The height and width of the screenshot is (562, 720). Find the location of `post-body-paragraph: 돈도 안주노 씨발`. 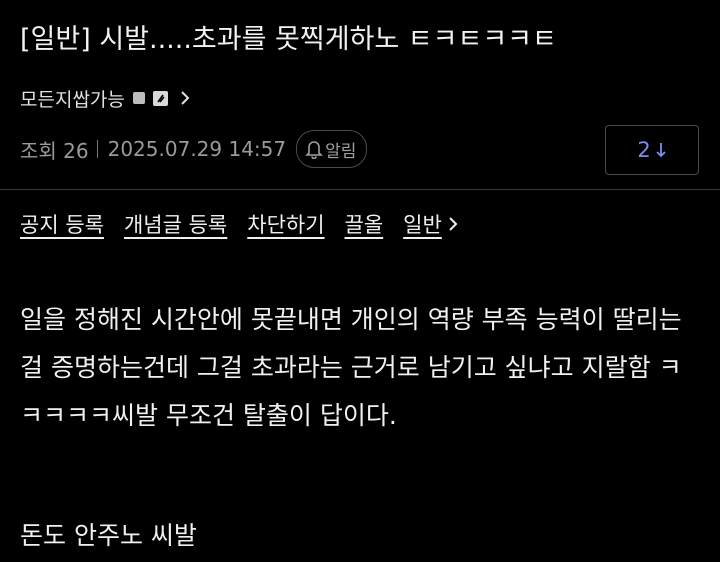

post-body-paragraph: 돈도 안주노 씨발 is located at coordinates (108, 535).